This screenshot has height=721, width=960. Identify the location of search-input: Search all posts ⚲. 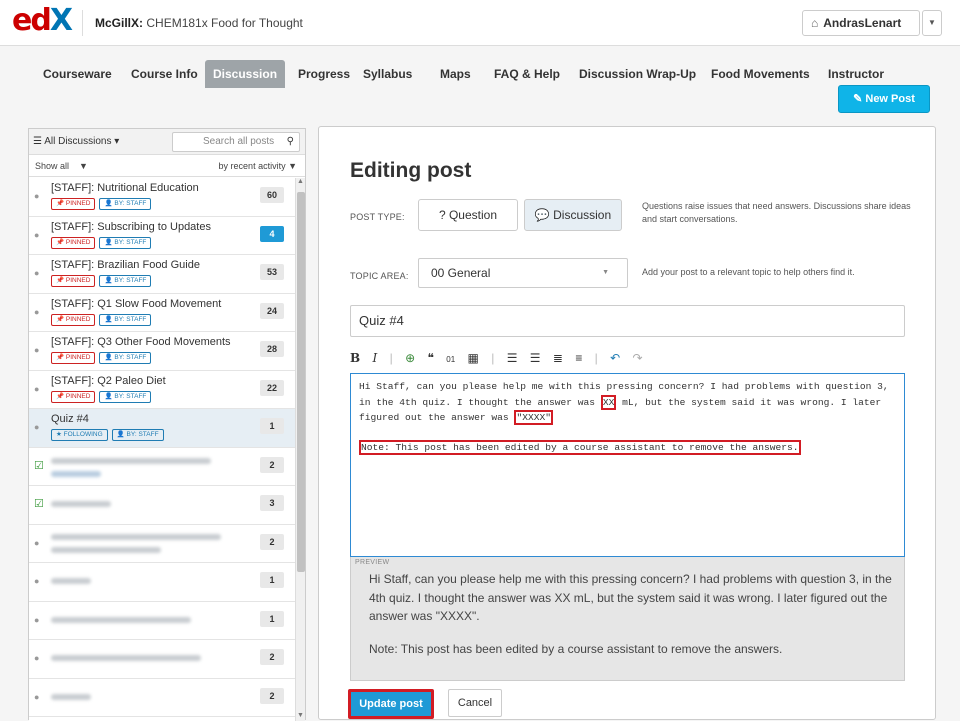
(236, 142).